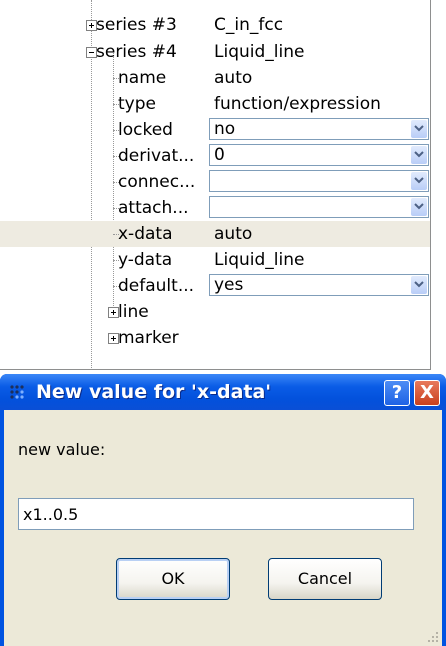  What do you see at coordinates (216, 514) in the screenshot?
I see `new-value-input` at bounding box center [216, 514].